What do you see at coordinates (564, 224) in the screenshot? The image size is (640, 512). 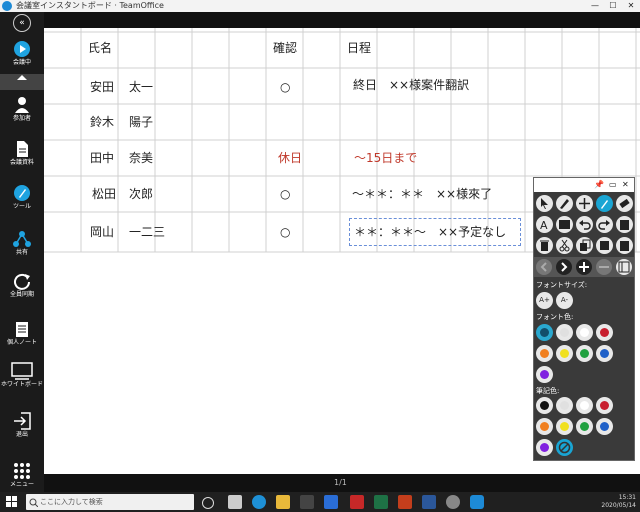 I see `image-tool-button` at bounding box center [564, 224].